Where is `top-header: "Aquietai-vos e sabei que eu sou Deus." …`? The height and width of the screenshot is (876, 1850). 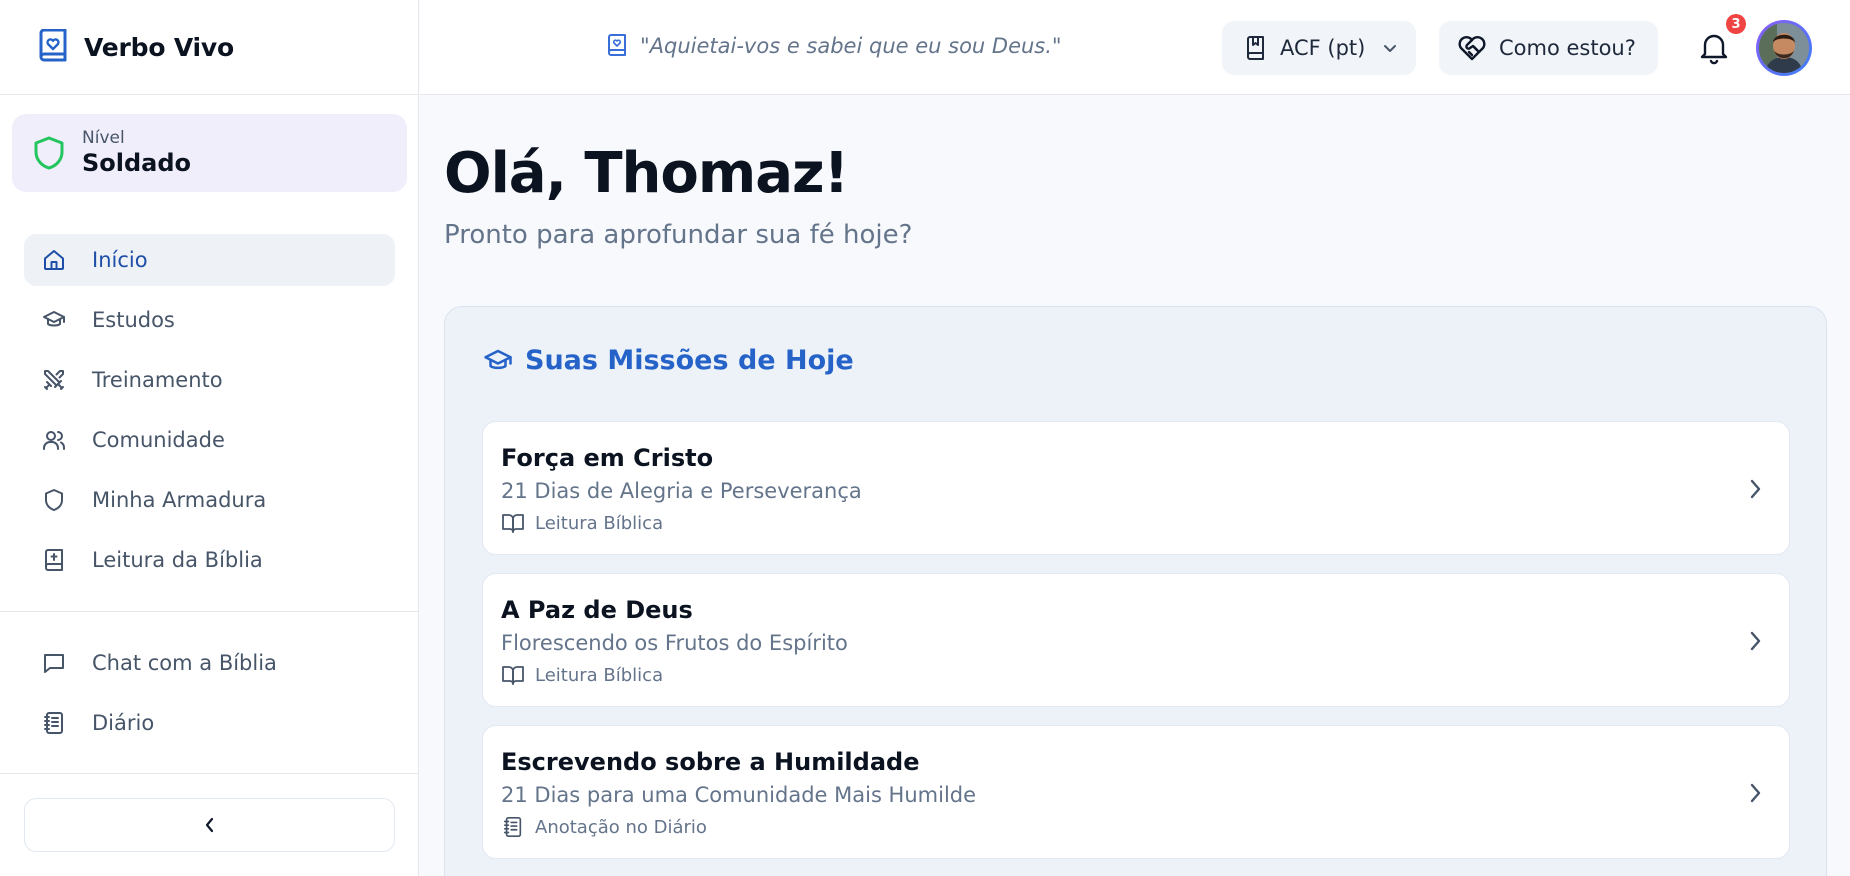 top-header: "Aquietai-vos e sabei que eu sou Deus." … is located at coordinates (1135, 47).